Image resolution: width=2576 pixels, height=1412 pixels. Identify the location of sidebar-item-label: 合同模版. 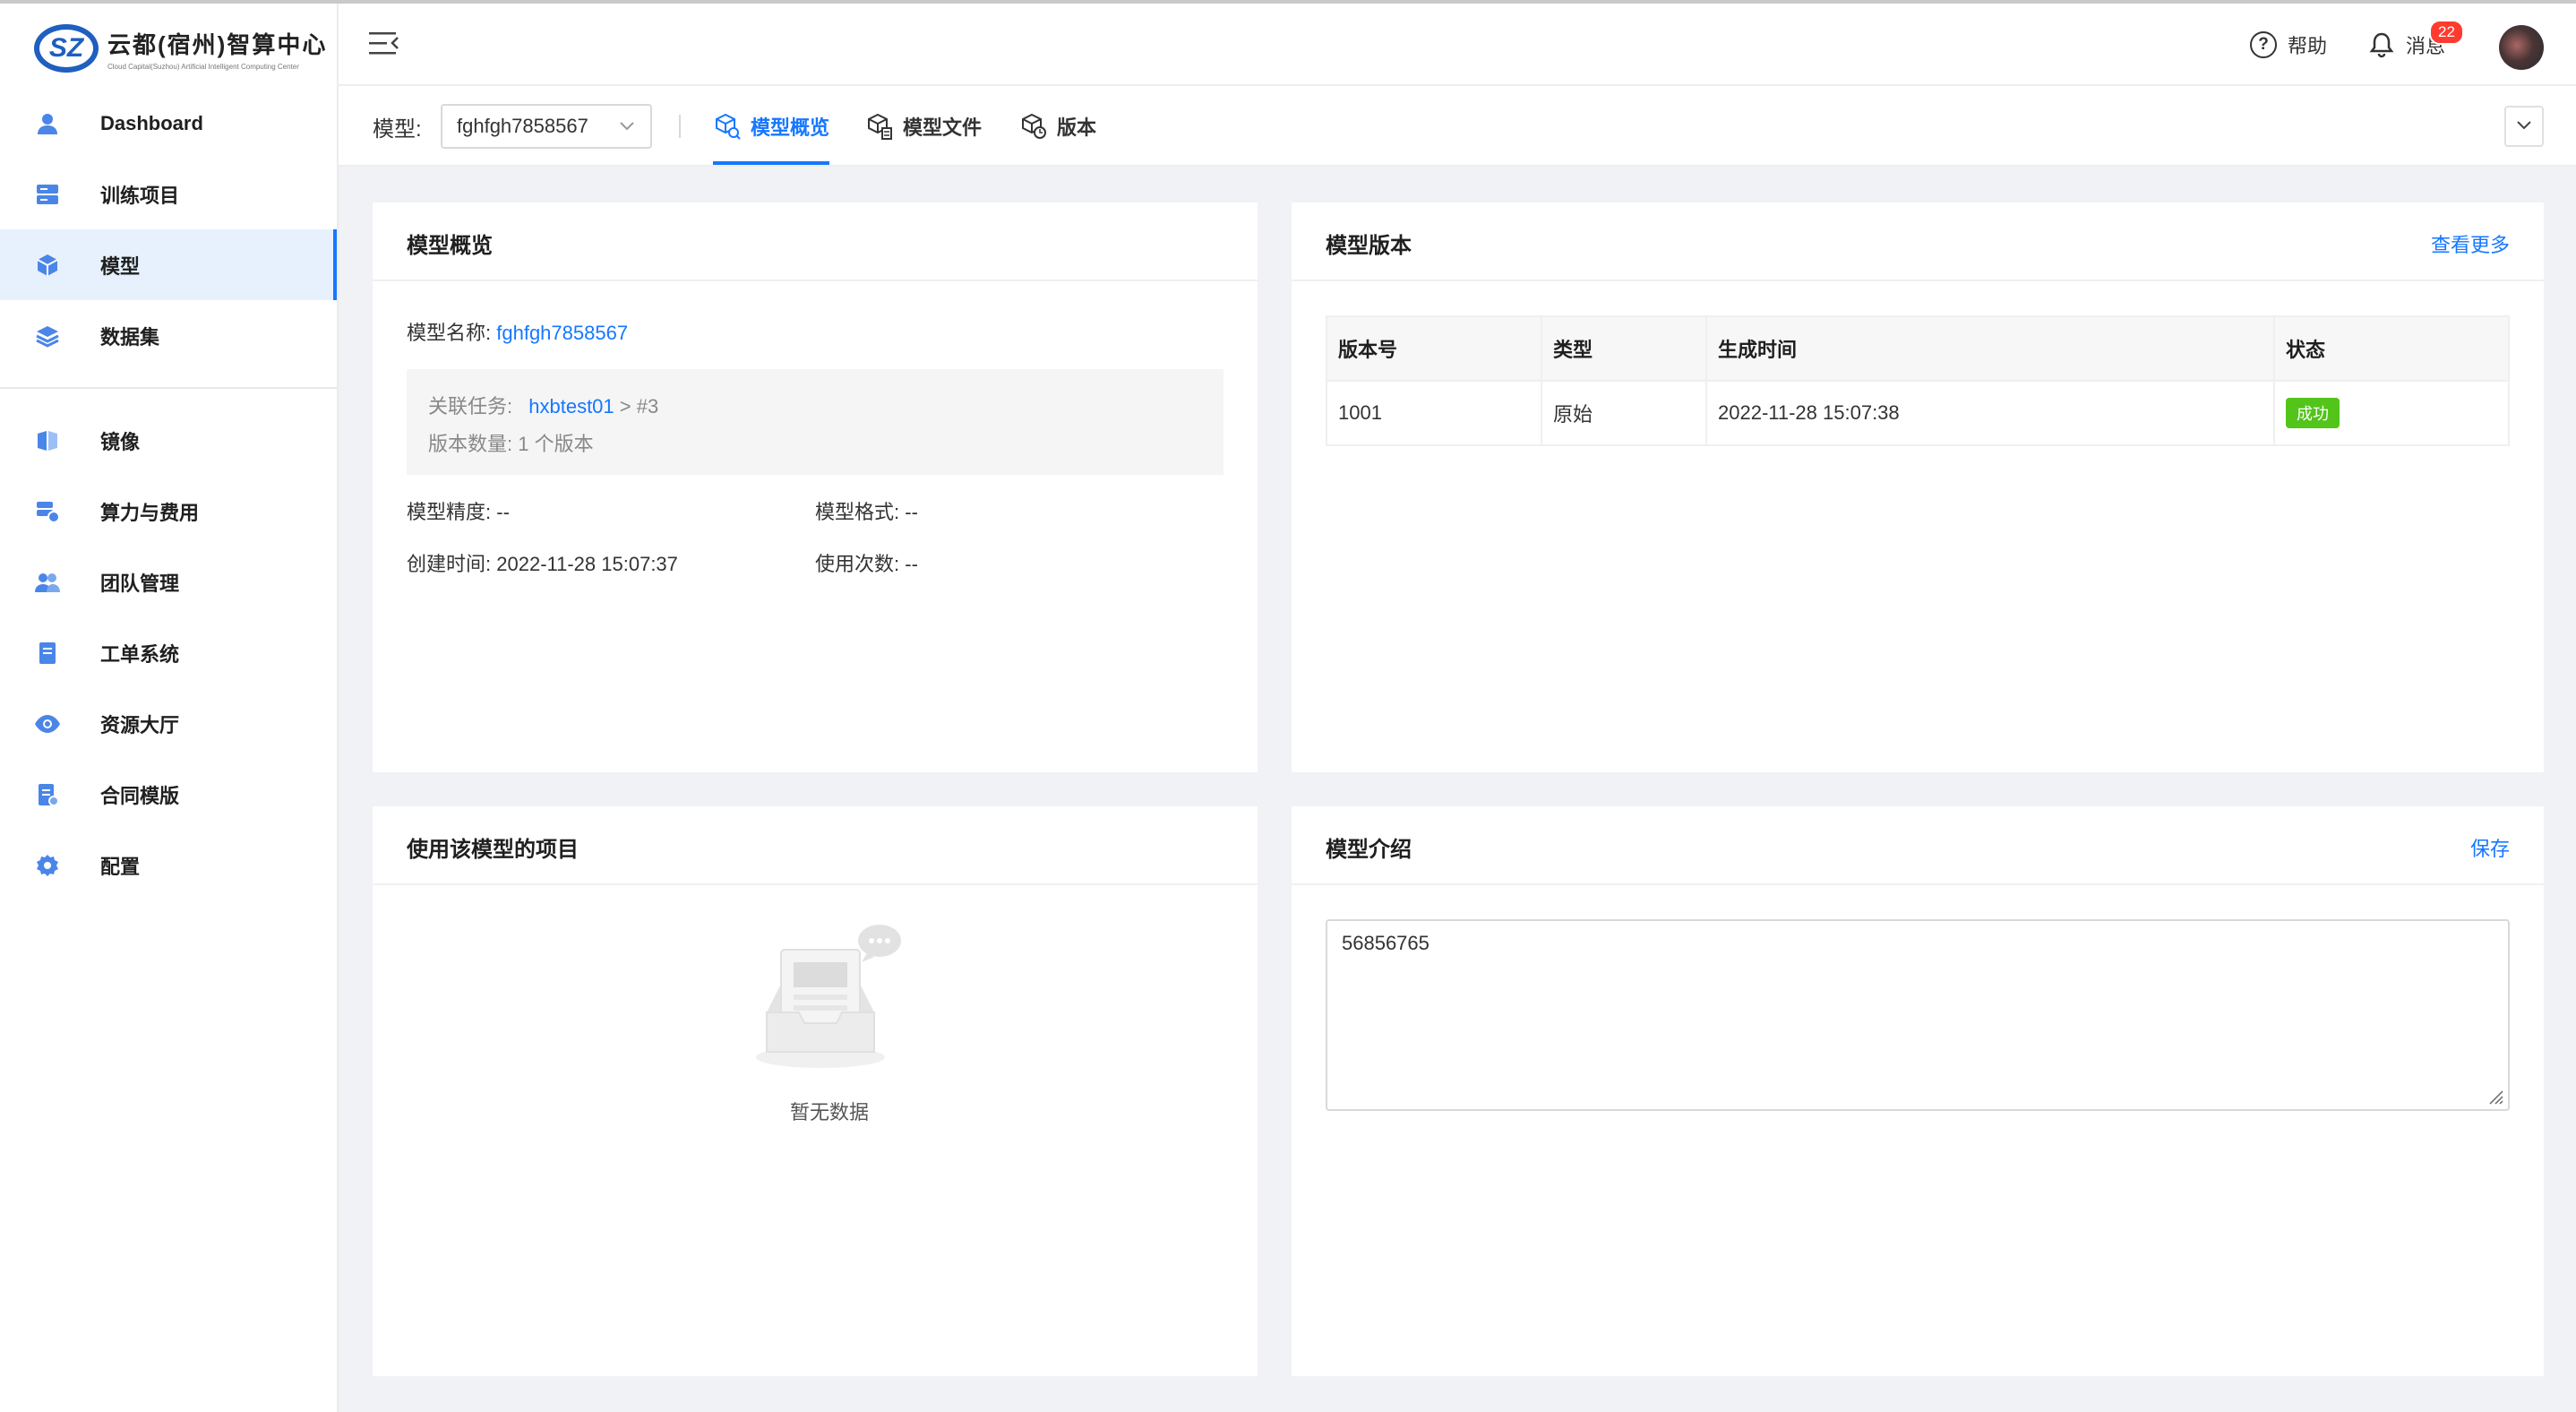
(140, 795).